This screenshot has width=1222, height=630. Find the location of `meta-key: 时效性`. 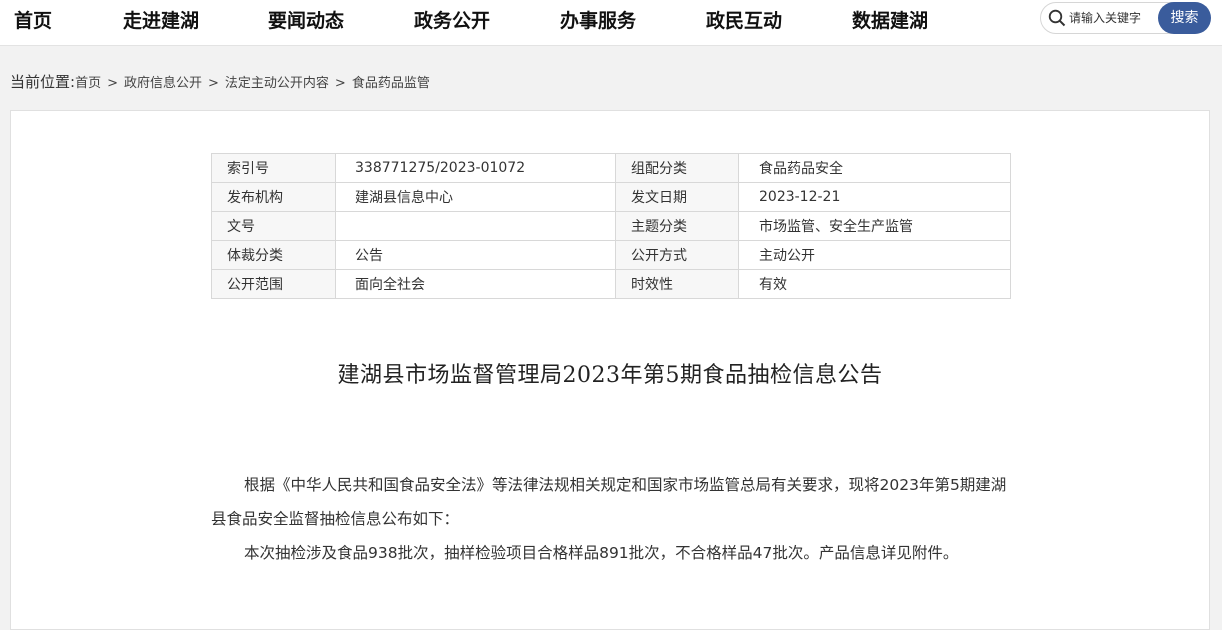

meta-key: 时效性 is located at coordinates (677, 284).